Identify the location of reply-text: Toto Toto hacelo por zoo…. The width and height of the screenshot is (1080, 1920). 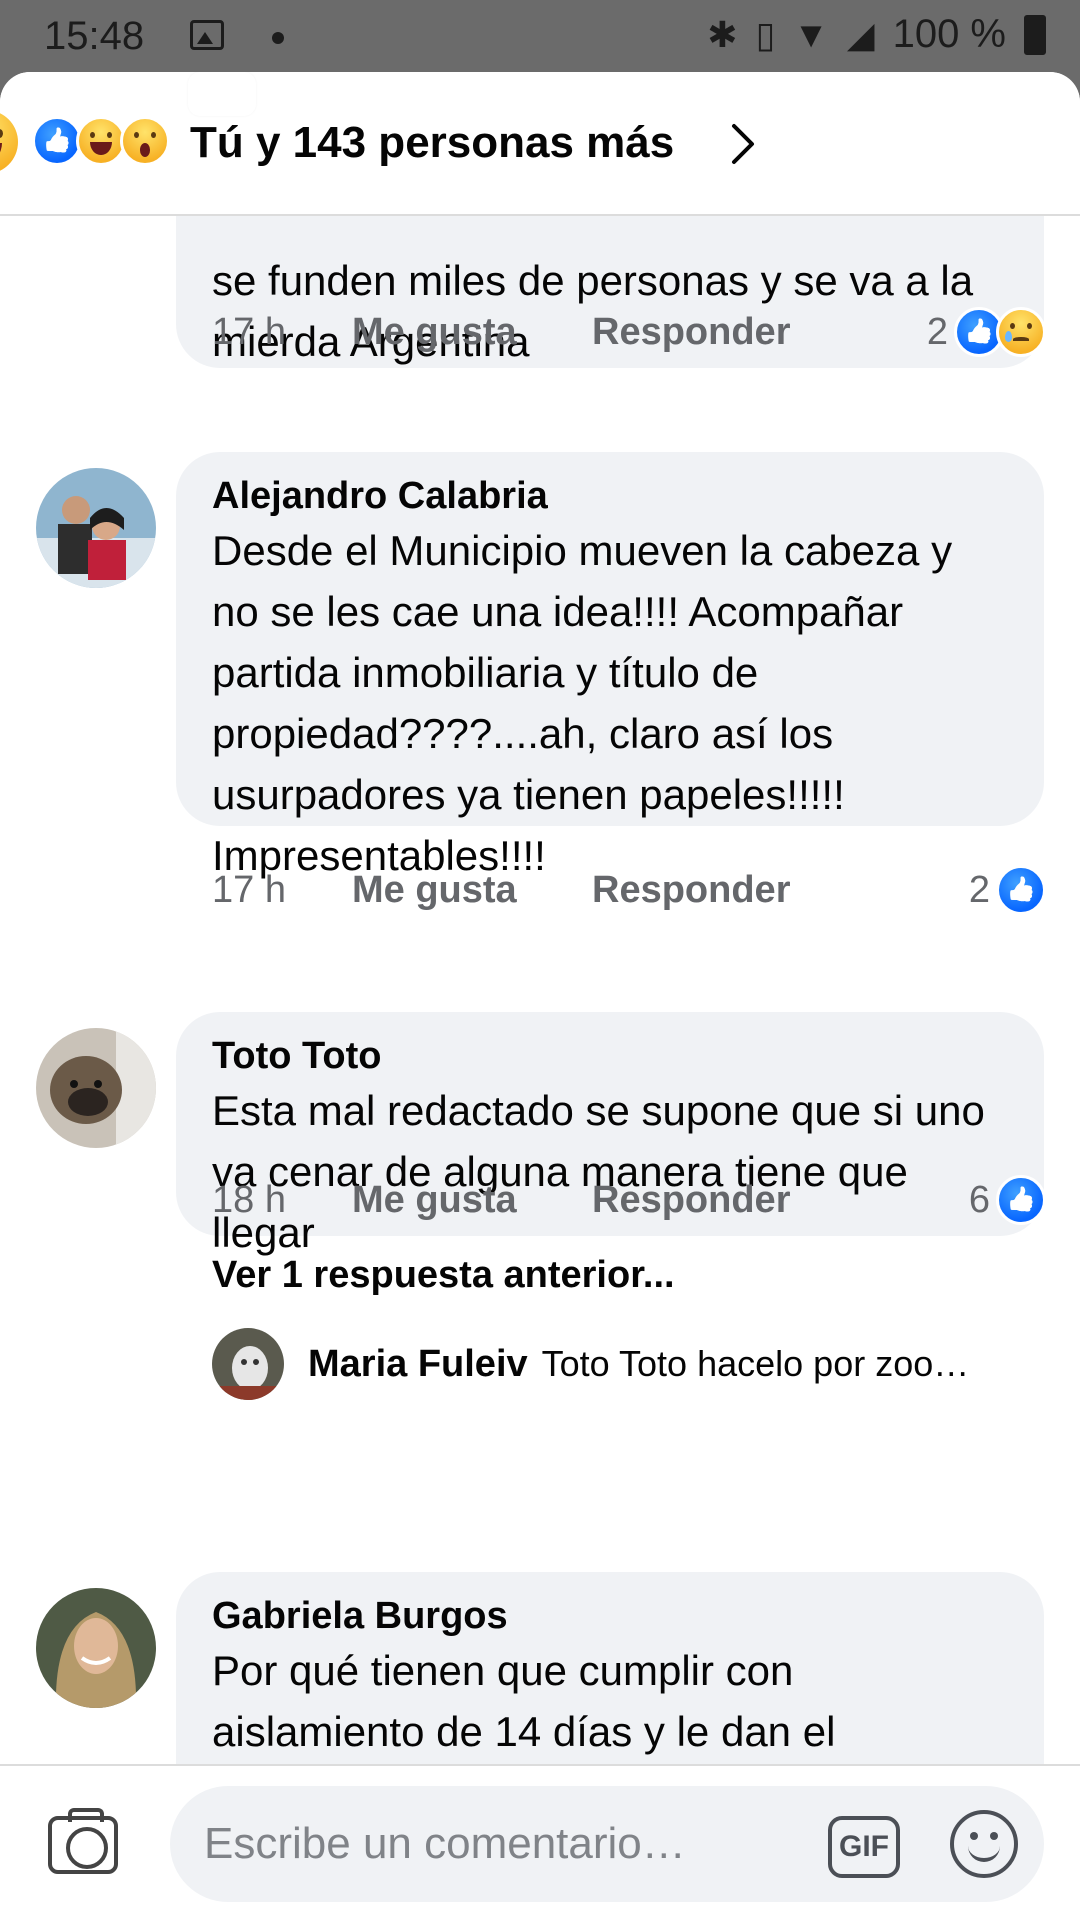
(755, 1363).